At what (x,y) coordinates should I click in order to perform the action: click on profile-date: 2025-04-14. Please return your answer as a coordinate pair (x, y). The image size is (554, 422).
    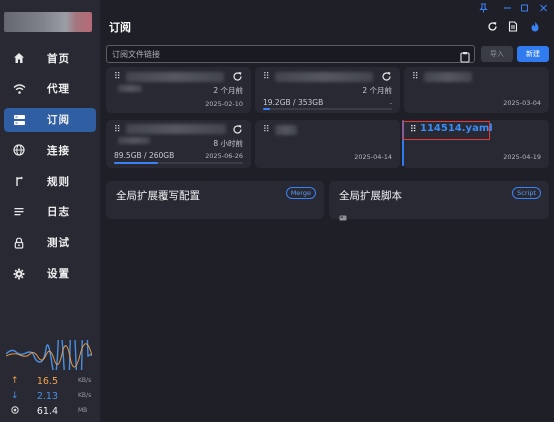
    Looking at the image, I should click on (373, 157).